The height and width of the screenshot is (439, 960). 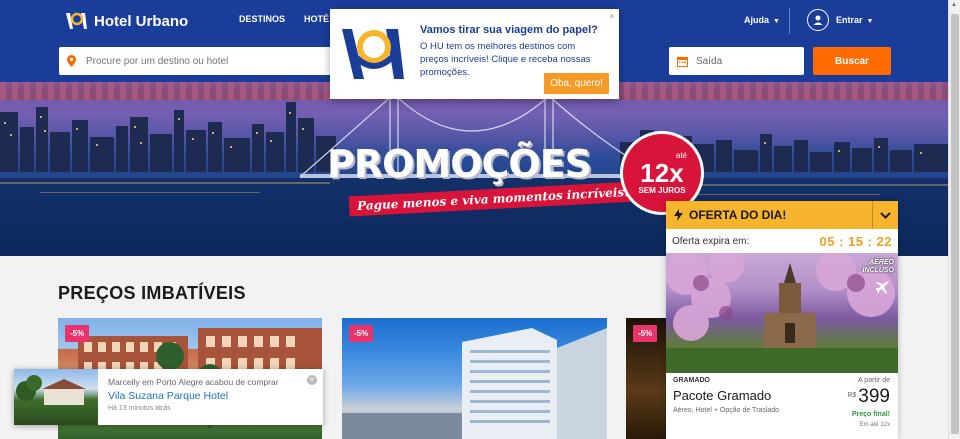 What do you see at coordinates (459, 164) in the screenshot?
I see `promo-title: PROMOÇÕES` at bounding box center [459, 164].